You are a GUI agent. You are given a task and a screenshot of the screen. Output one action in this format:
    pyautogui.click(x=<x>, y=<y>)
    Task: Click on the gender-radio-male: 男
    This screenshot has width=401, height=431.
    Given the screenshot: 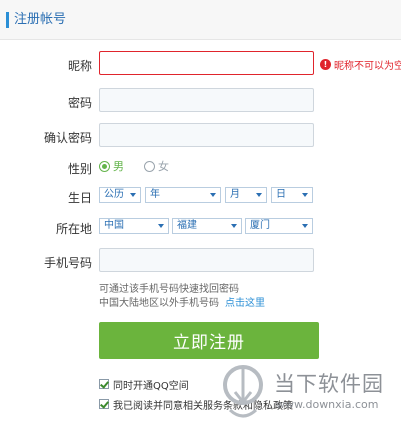 What is the action you would take?
    pyautogui.click(x=111, y=166)
    